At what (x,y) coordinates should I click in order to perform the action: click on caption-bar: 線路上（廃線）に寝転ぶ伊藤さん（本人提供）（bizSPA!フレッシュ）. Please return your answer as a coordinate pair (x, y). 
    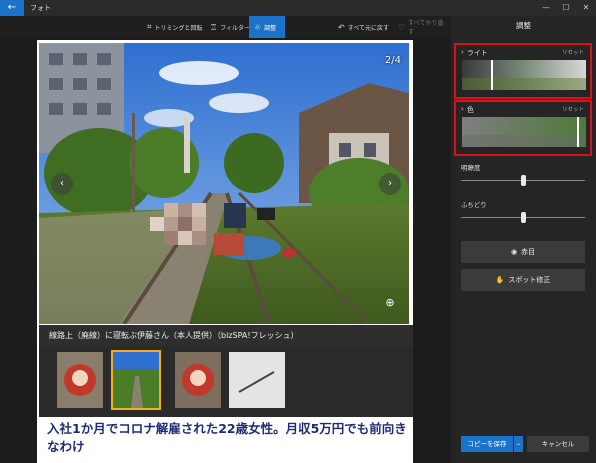
    Looking at the image, I should click on (226, 336).